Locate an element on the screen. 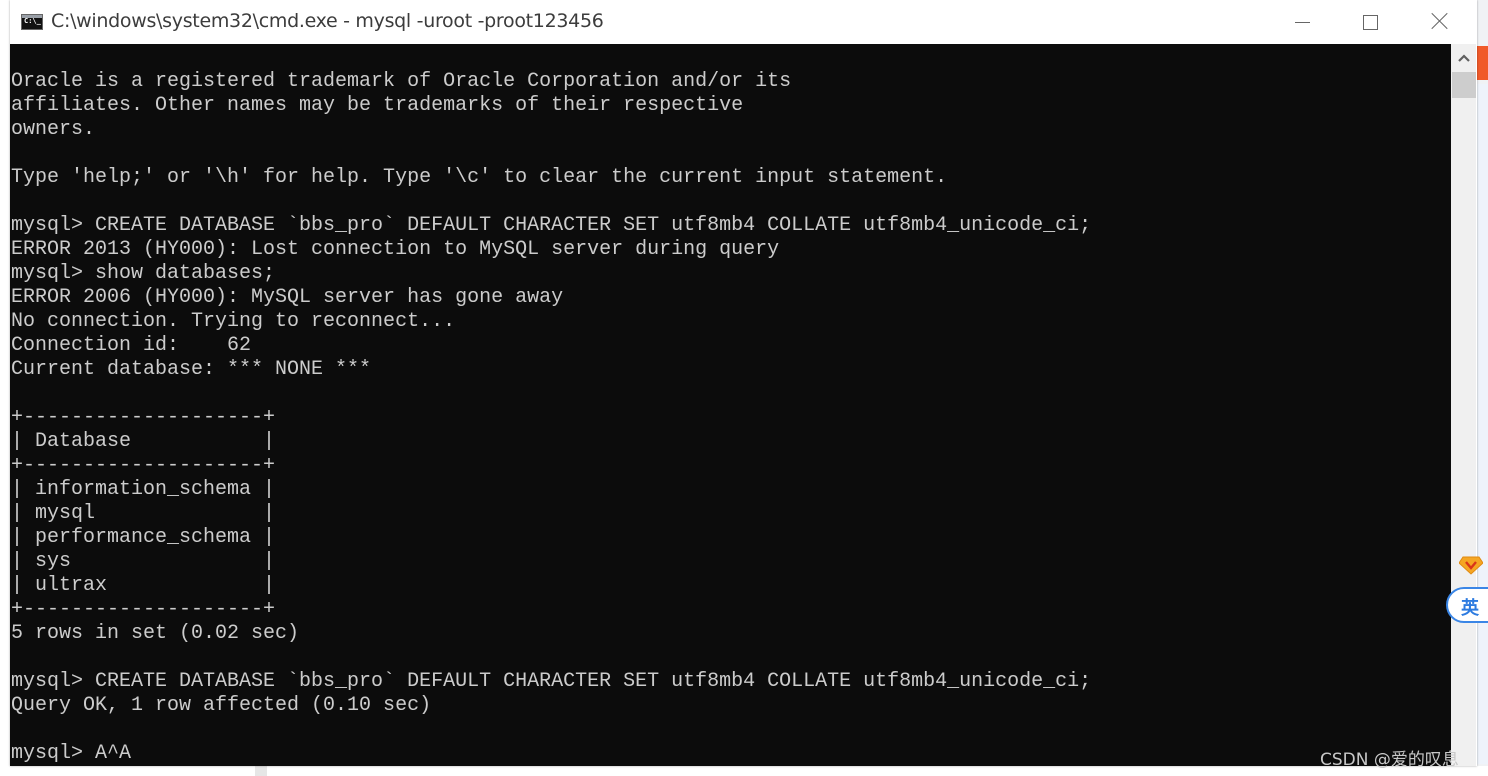 The height and width of the screenshot is (776, 1488). console-line: Connection id: 62 is located at coordinates (131, 345).